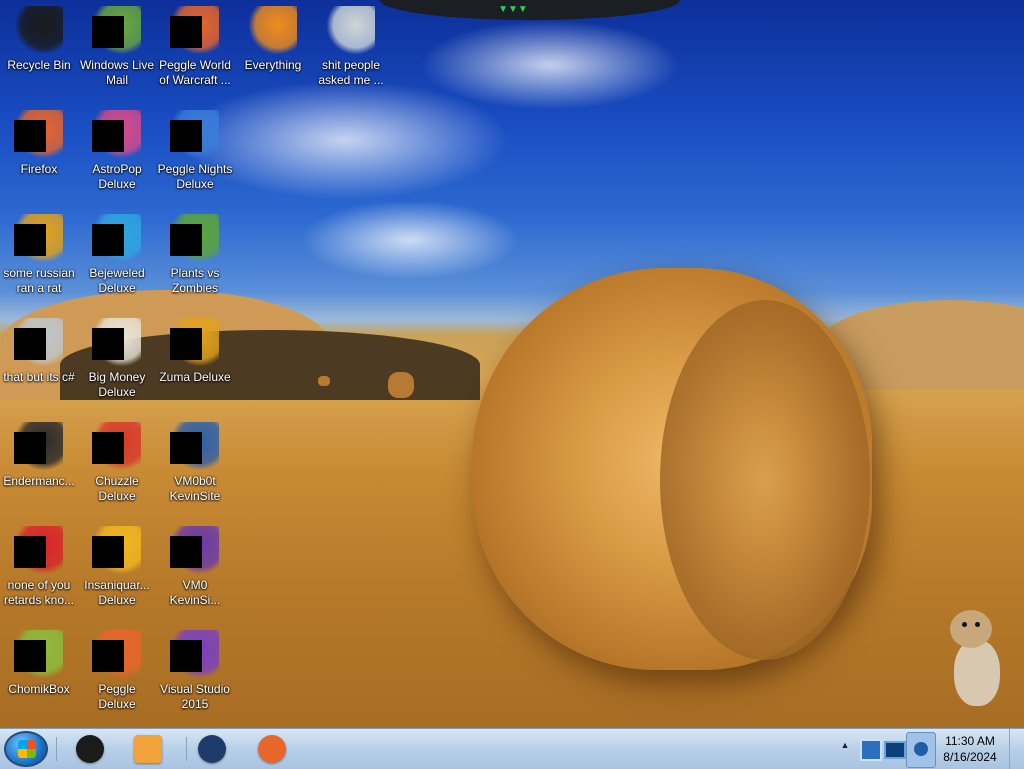 Image resolution: width=1024 pixels, height=769 pixels. What do you see at coordinates (117, 592) in the screenshot?
I see `desktop-icon-label: Insaniquar... Deluxe` at bounding box center [117, 592].